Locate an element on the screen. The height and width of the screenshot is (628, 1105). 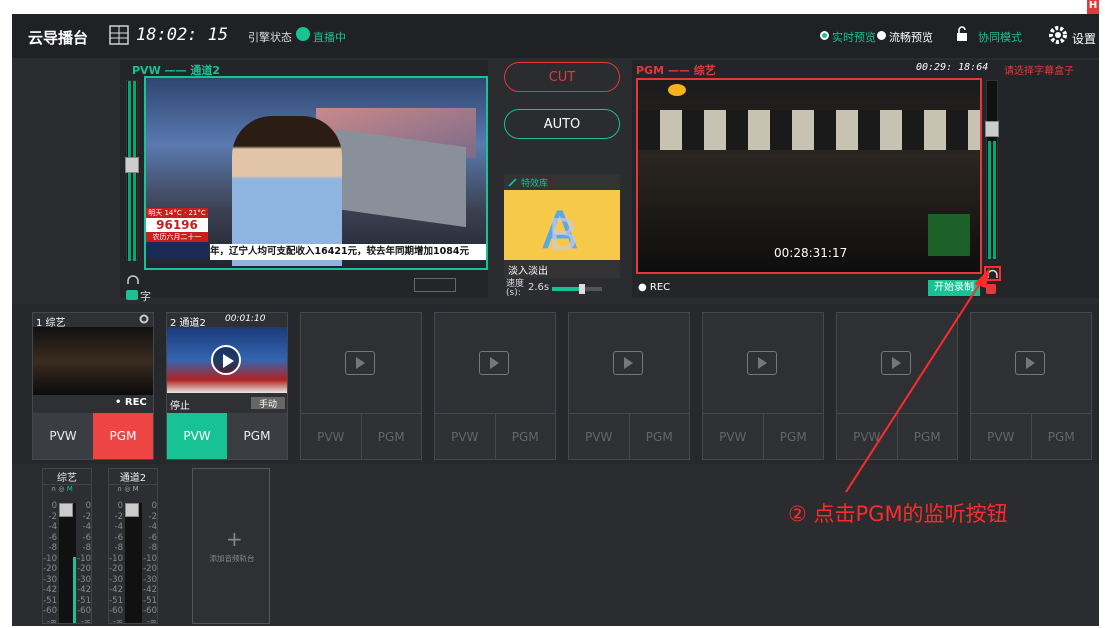
header-badge: H is located at coordinates (1093, 7).